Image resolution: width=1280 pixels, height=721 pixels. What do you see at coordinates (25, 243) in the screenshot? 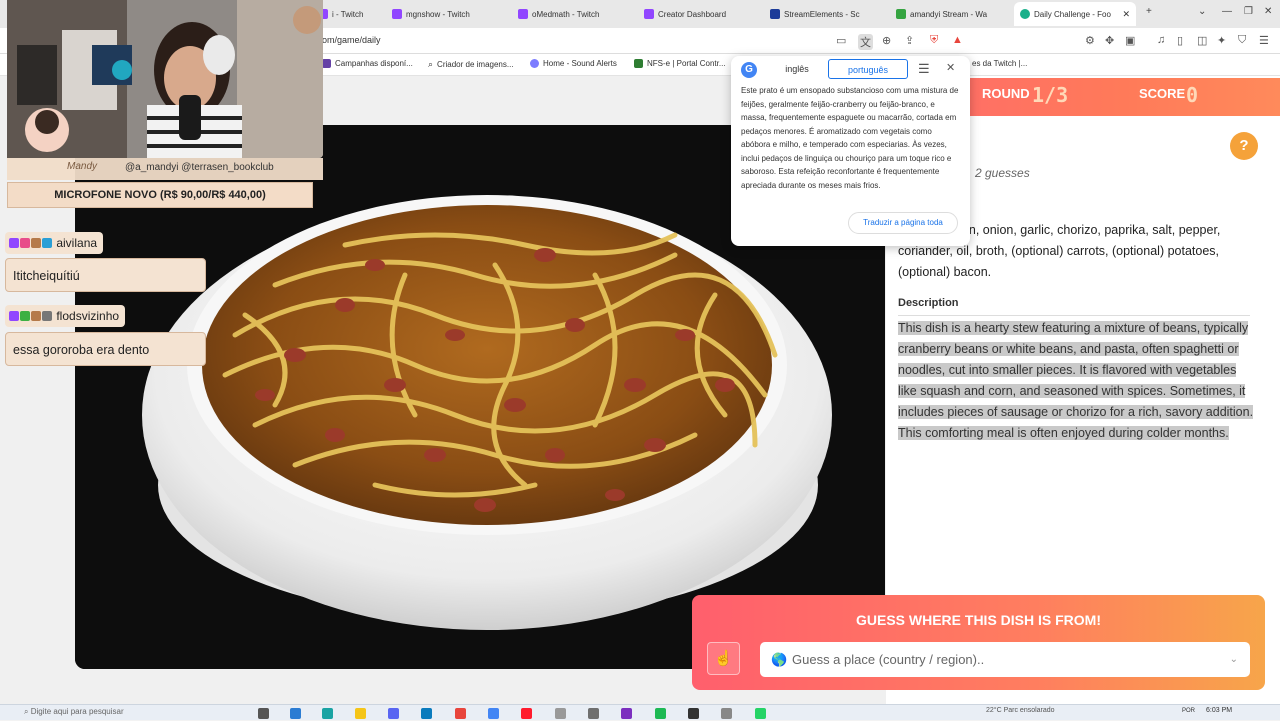
I see `heart-icon` at bounding box center [25, 243].